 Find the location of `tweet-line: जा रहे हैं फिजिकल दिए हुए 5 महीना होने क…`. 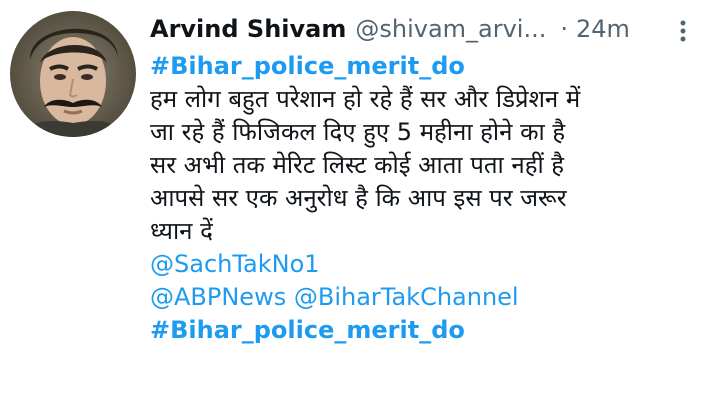

tweet-line: जा रहे हैं फिजिकल दिए हुए 5 महीना होने क… is located at coordinates (430, 132).